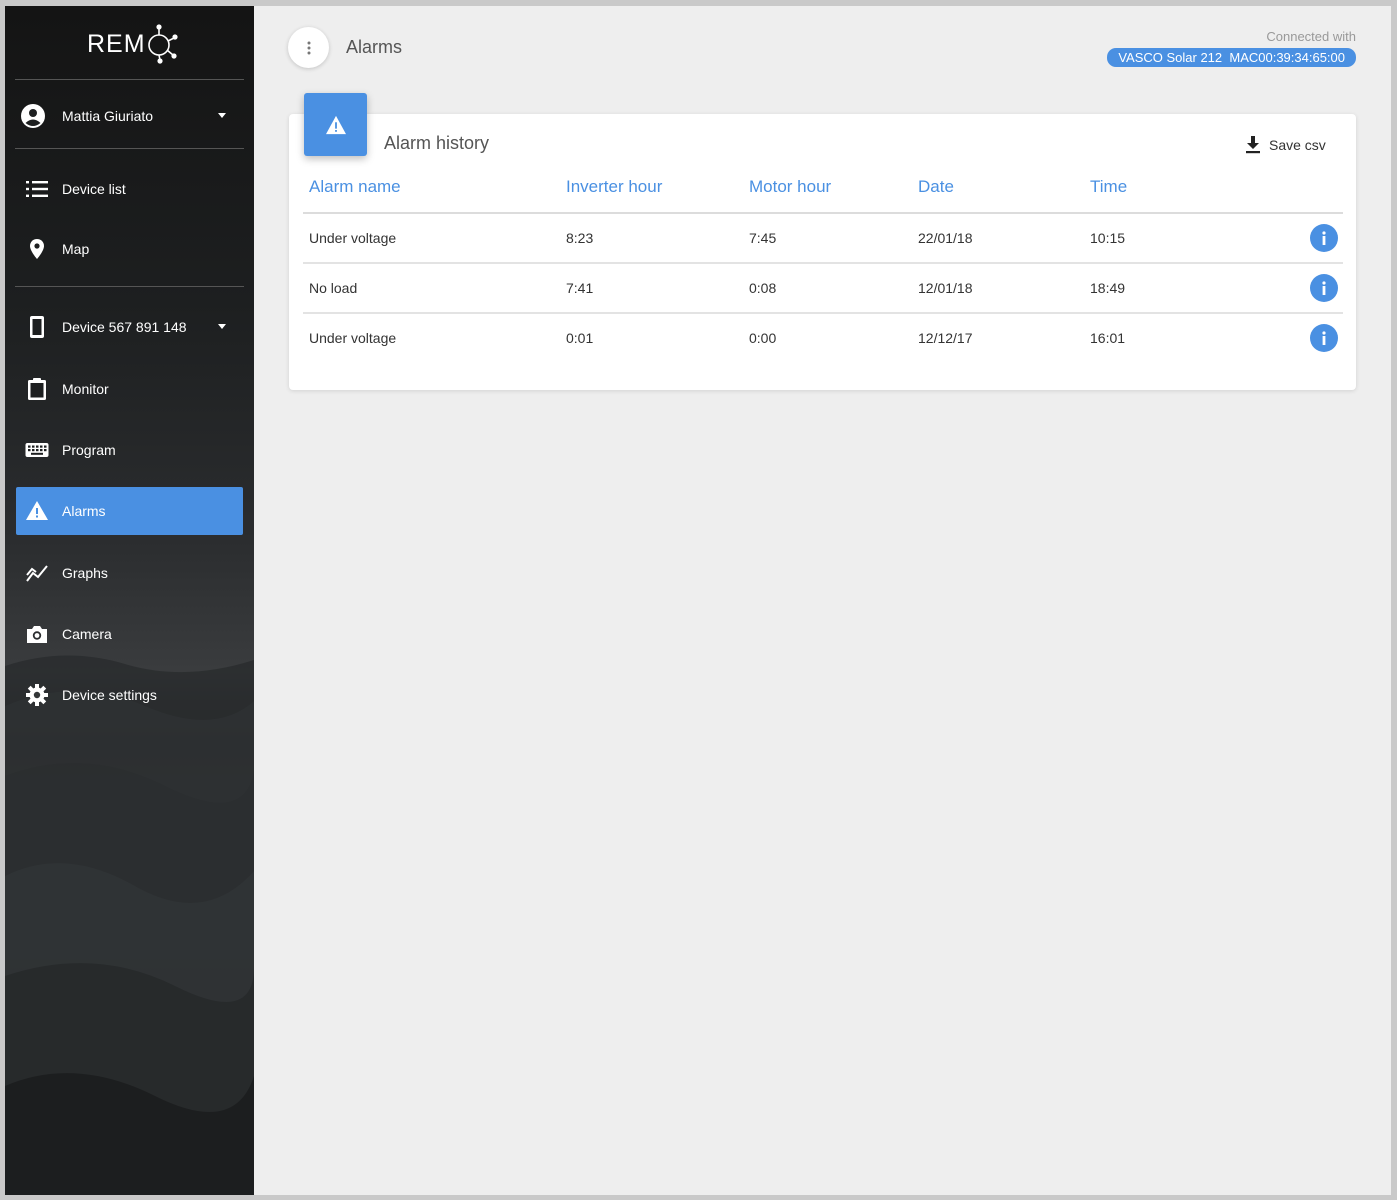 This screenshot has height=1200, width=1397. Describe the element at coordinates (945, 288) in the screenshot. I see `cell-date: 12/01/18` at that location.